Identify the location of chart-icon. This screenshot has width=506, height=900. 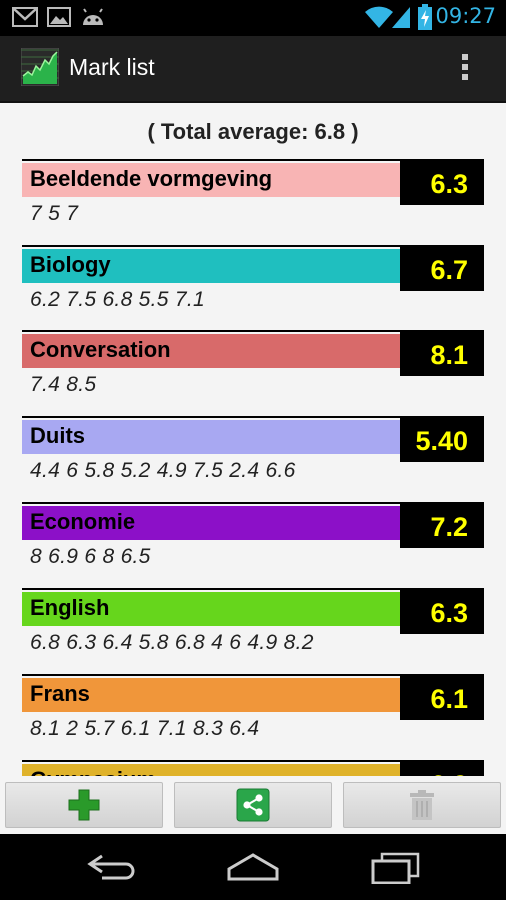
(40, 67).